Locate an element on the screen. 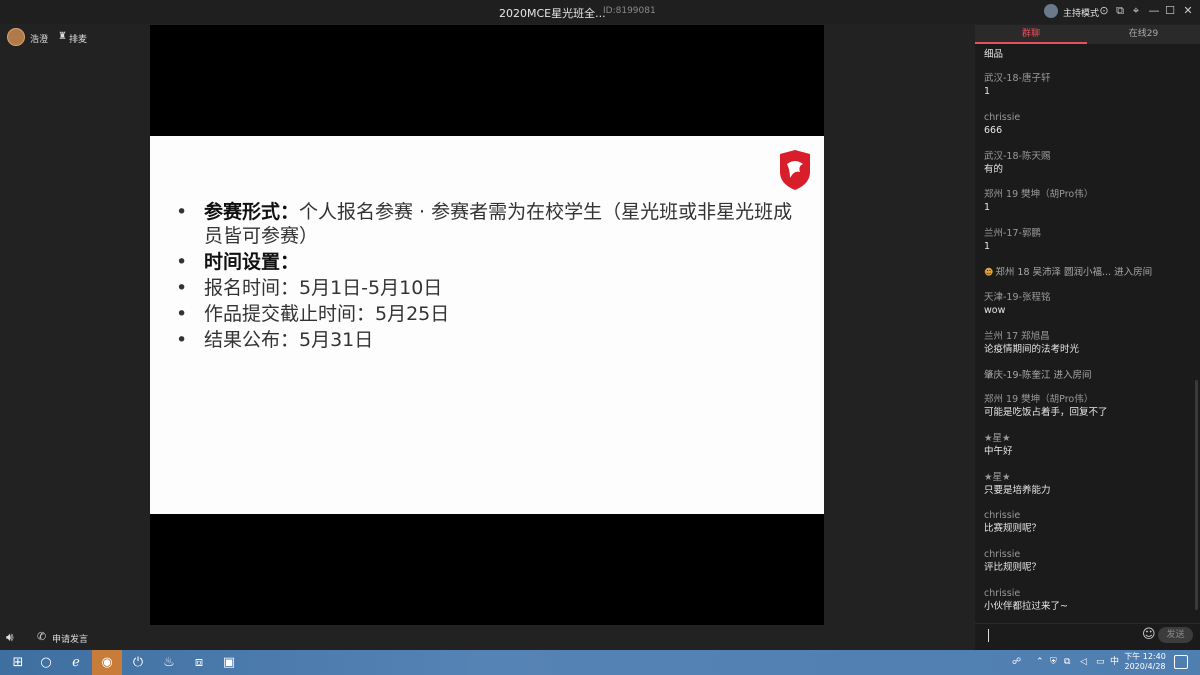  chat-message: 郑州 19 樊坤（胡Pro伟） 可能是吃饭占着手，回复不了 is located at coordinates (1084, 406).